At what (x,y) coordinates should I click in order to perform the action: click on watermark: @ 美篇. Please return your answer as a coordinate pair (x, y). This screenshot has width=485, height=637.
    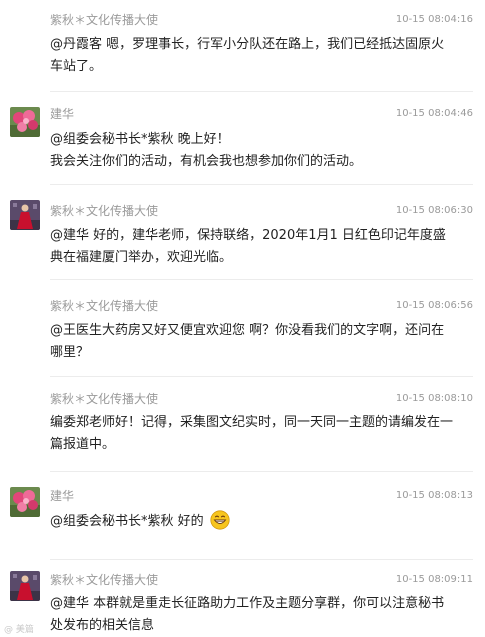
    Looking at the image, I should click on (19, 630).